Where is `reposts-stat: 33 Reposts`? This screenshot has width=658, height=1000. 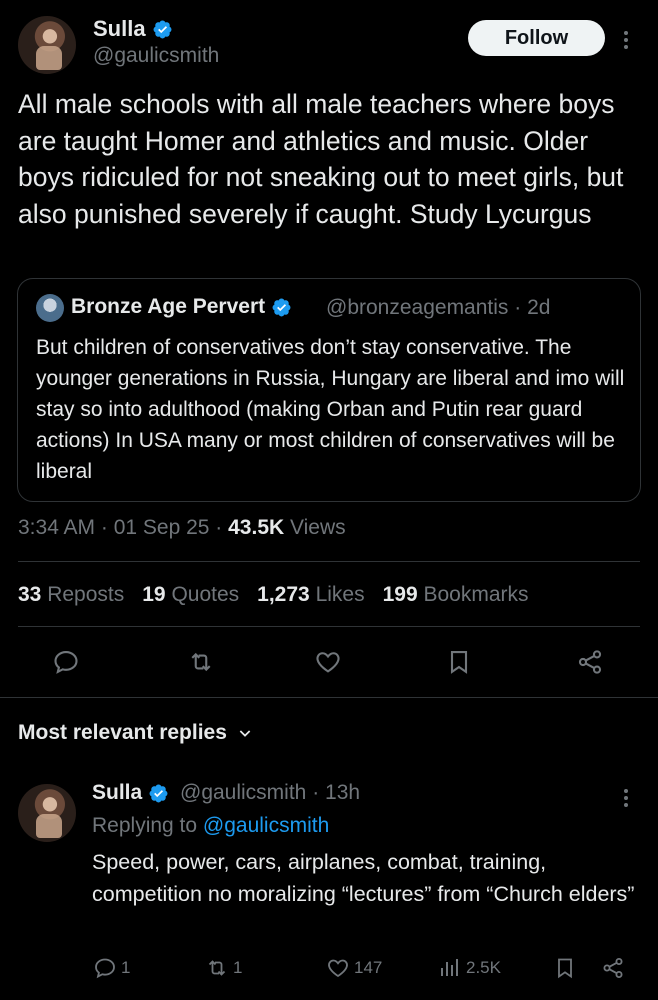
reposts-stat: 33 Reposts is located at coordinates (71, 595).